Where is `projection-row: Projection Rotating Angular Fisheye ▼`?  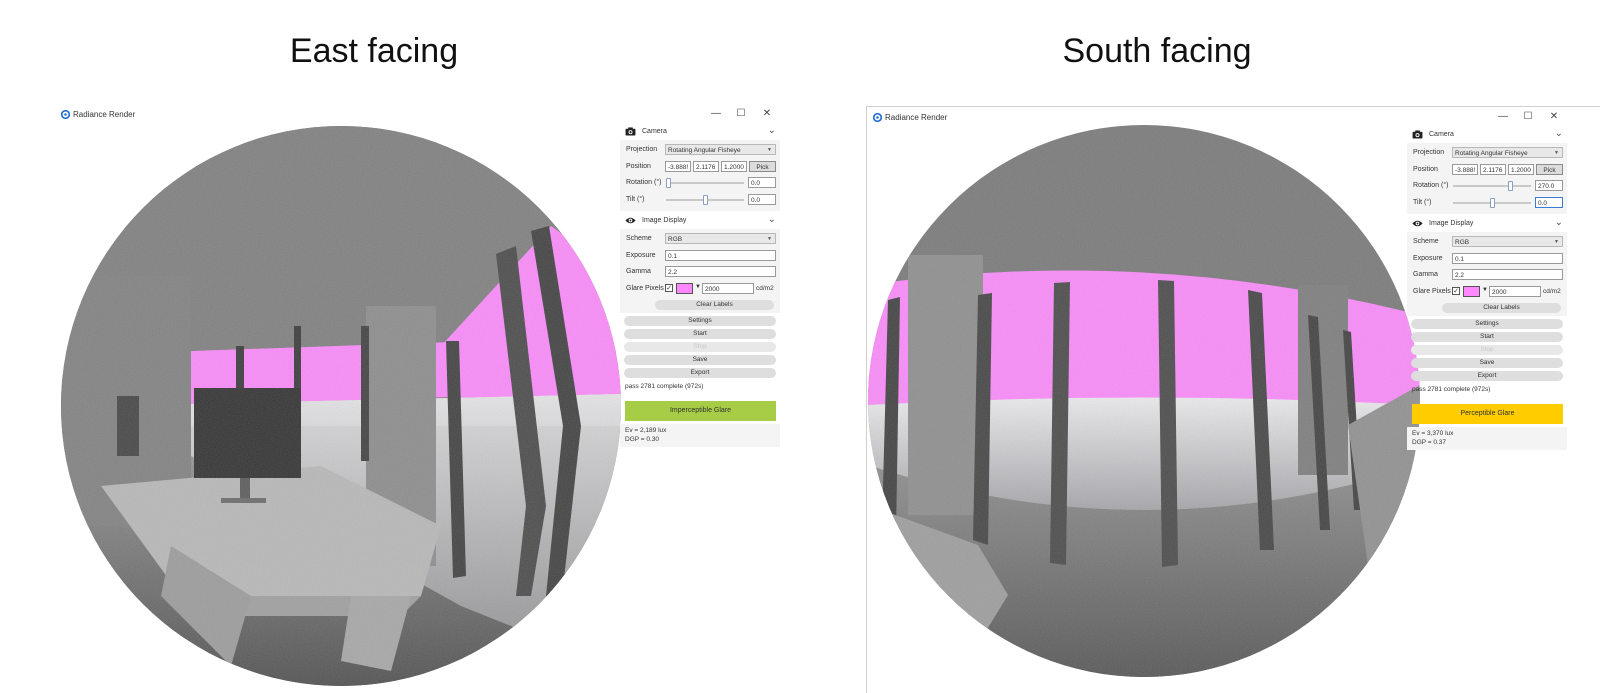 projection-row: Projection Rotating Angular Fisheye ▼ is located at coordinates (700, 150).